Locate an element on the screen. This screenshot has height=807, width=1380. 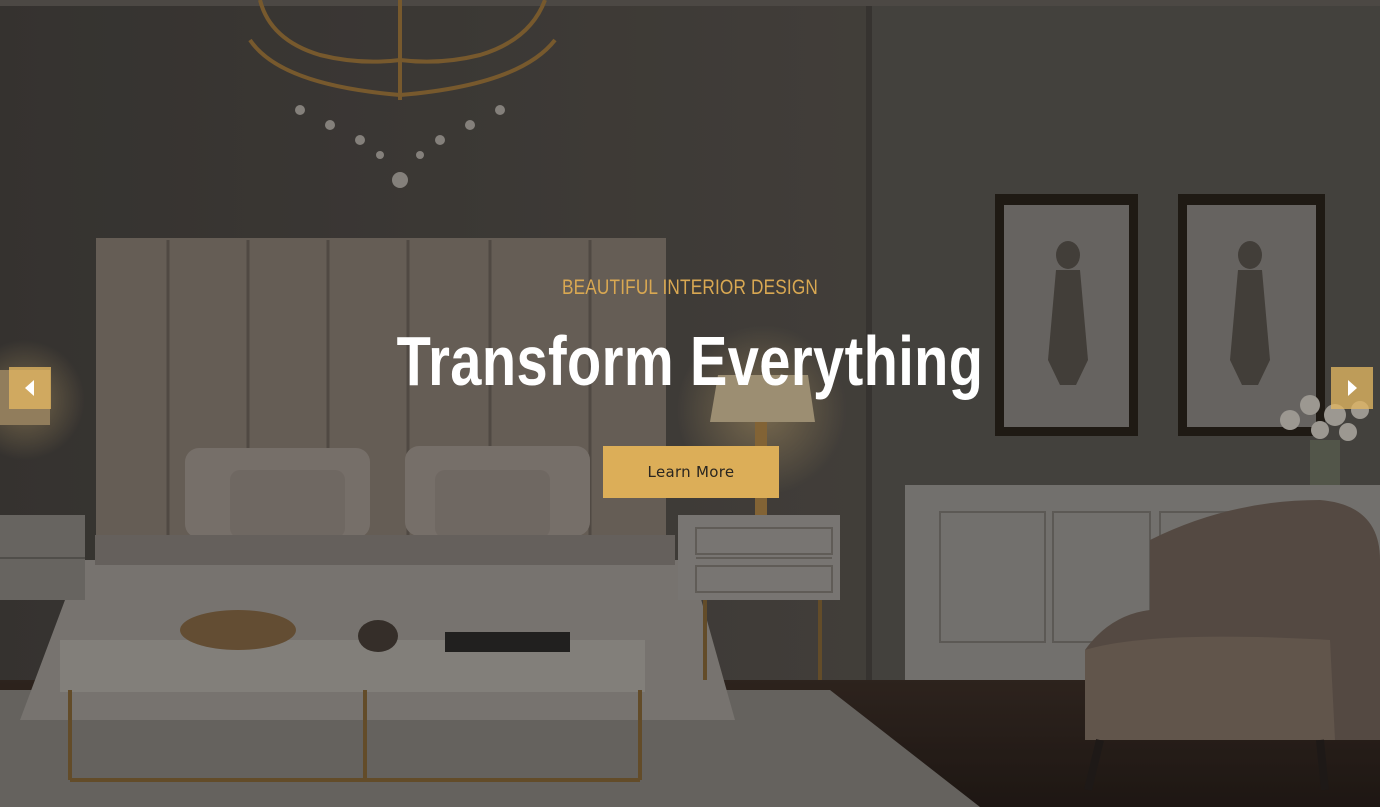
learn-more-button: Learn More is located at coordinates (691, 472).